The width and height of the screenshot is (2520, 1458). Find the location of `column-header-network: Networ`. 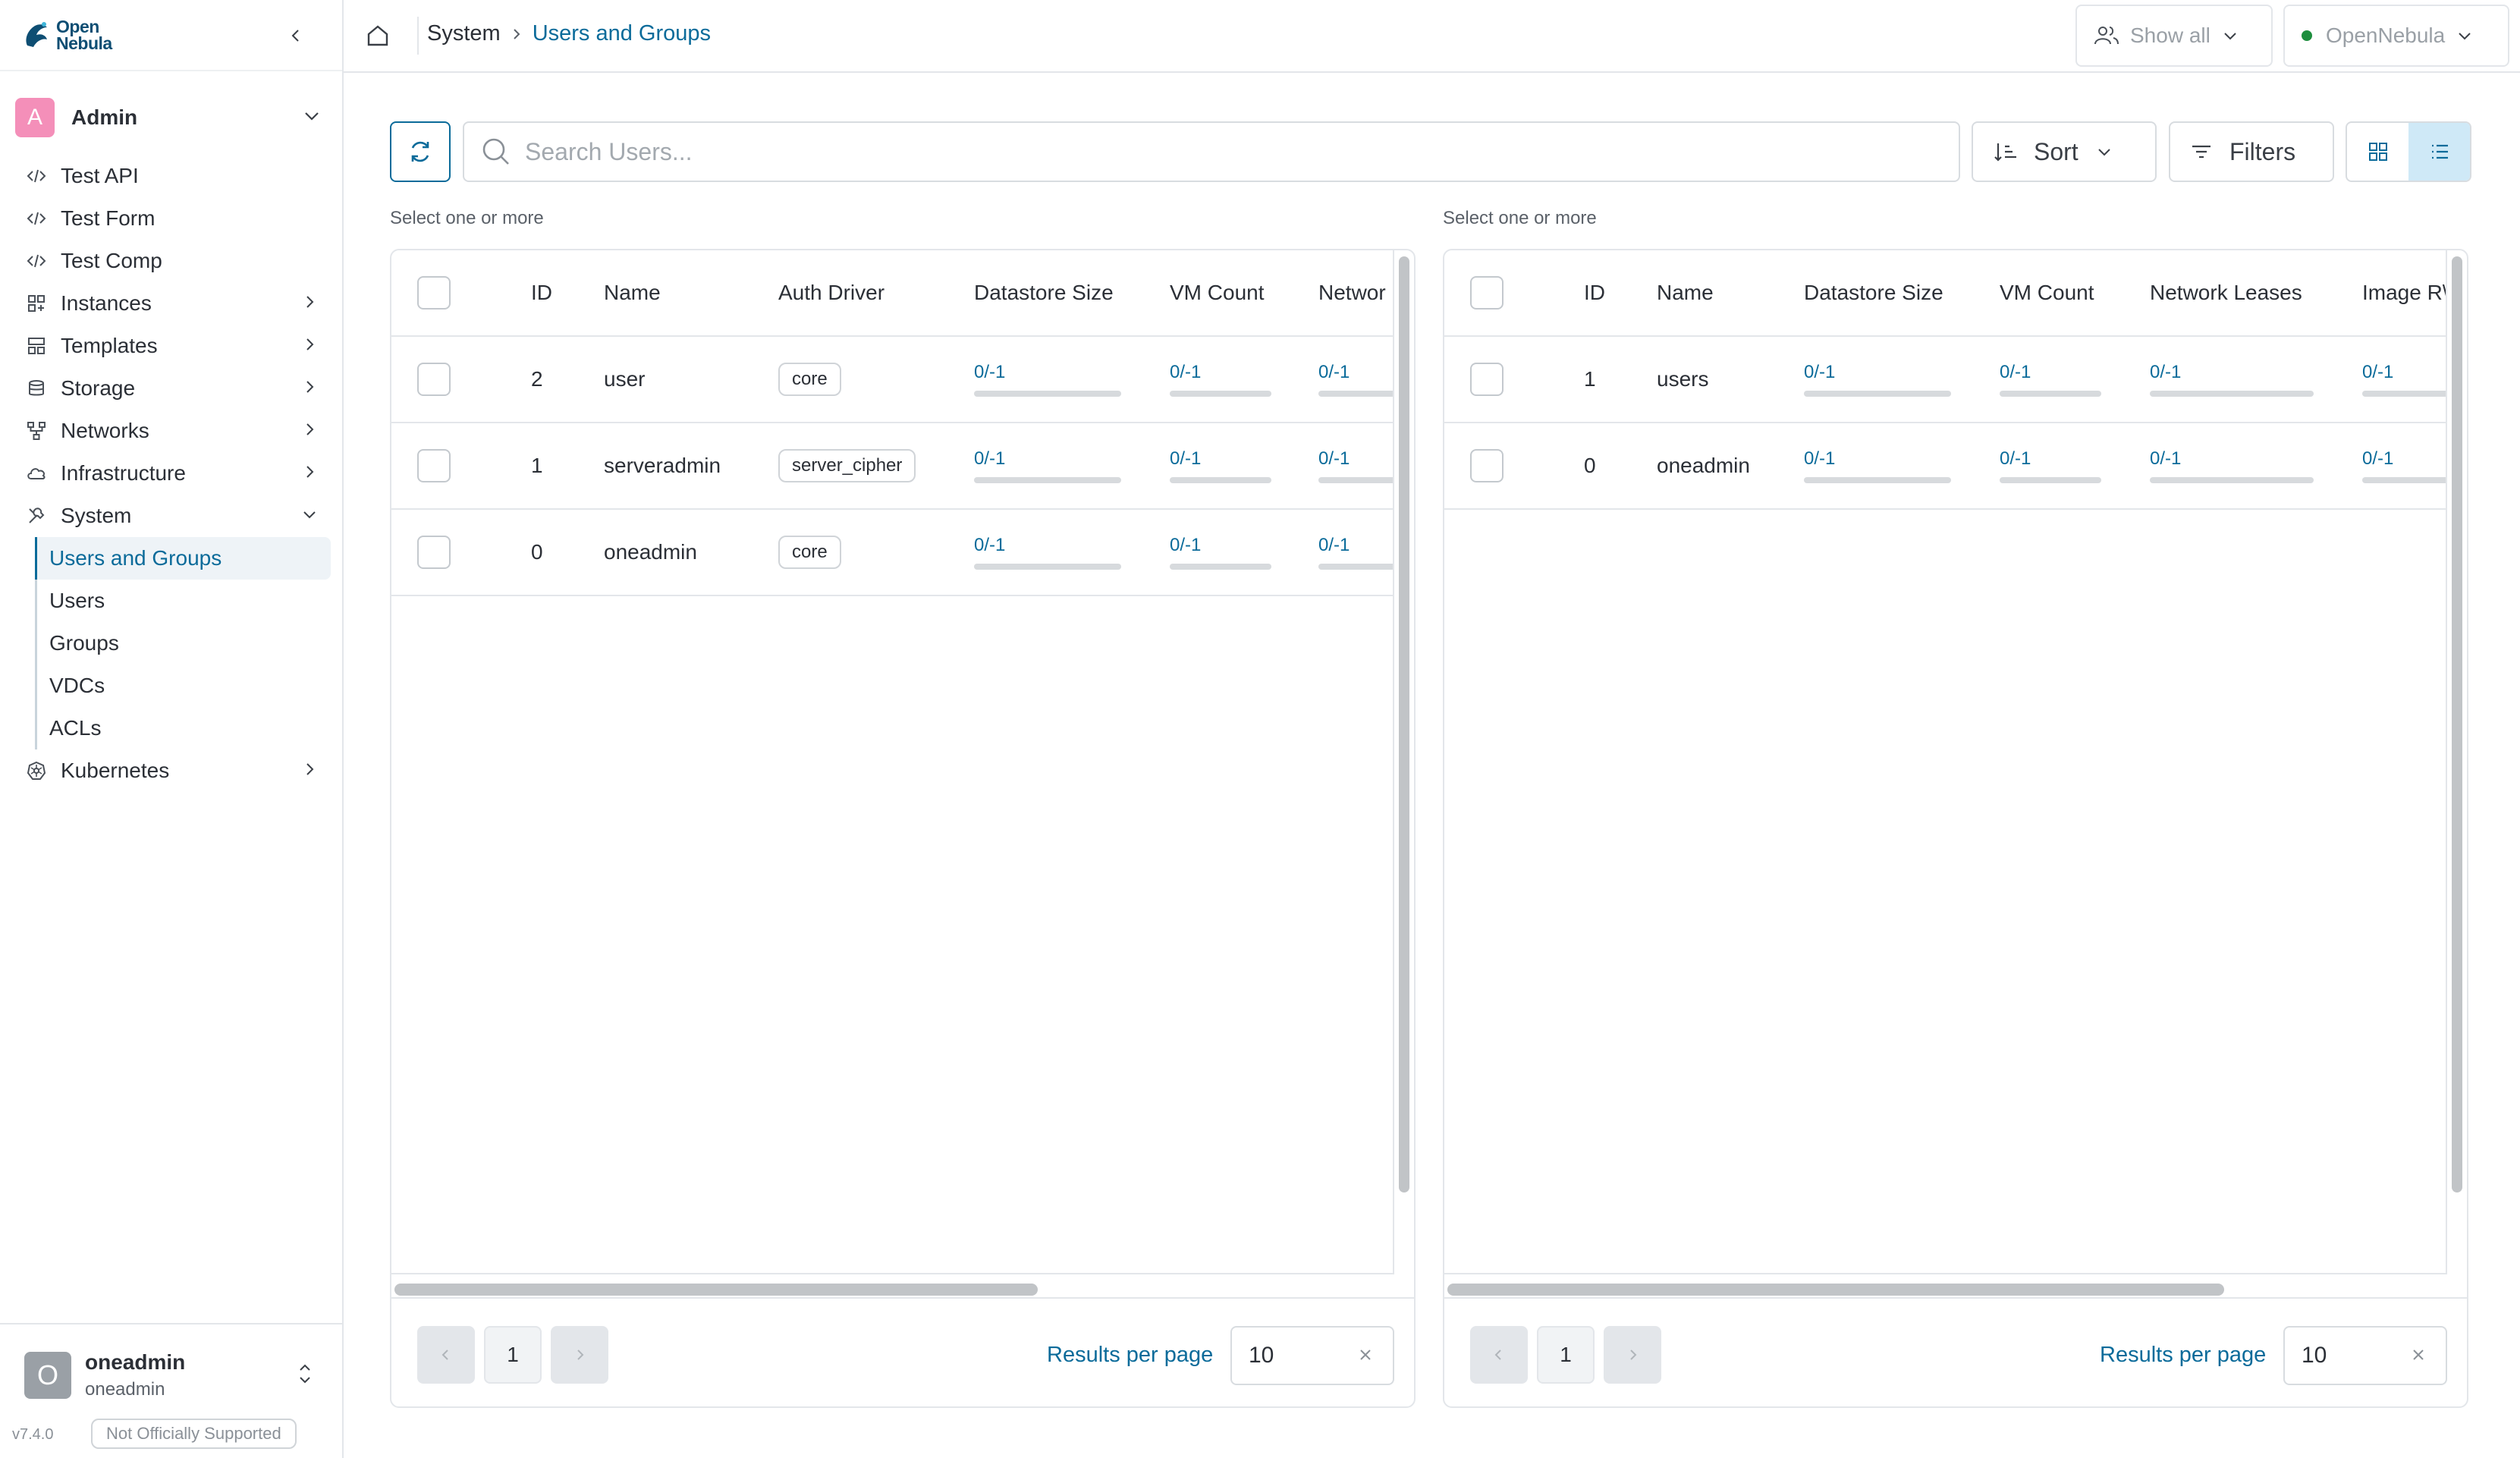

column-header-network: Networ is located at coordinates (1352, 292).